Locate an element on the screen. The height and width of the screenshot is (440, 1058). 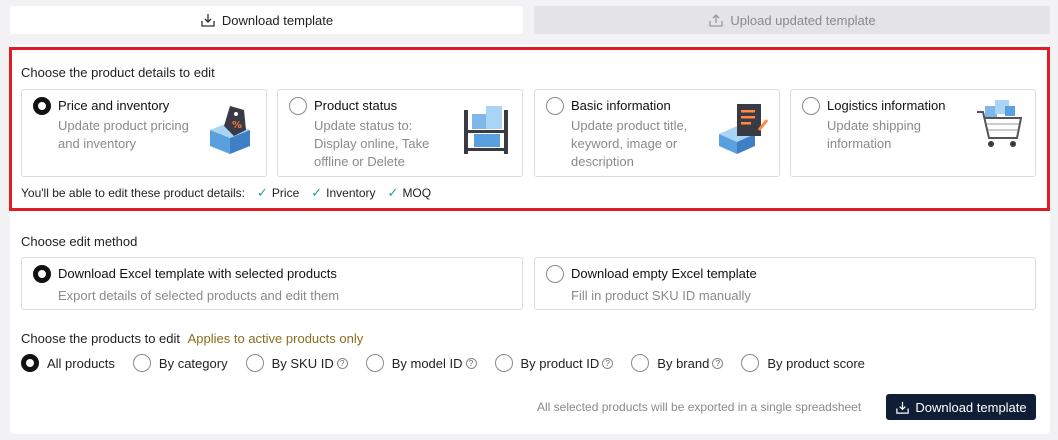
upload-icon is located at coordinates (716, 20).